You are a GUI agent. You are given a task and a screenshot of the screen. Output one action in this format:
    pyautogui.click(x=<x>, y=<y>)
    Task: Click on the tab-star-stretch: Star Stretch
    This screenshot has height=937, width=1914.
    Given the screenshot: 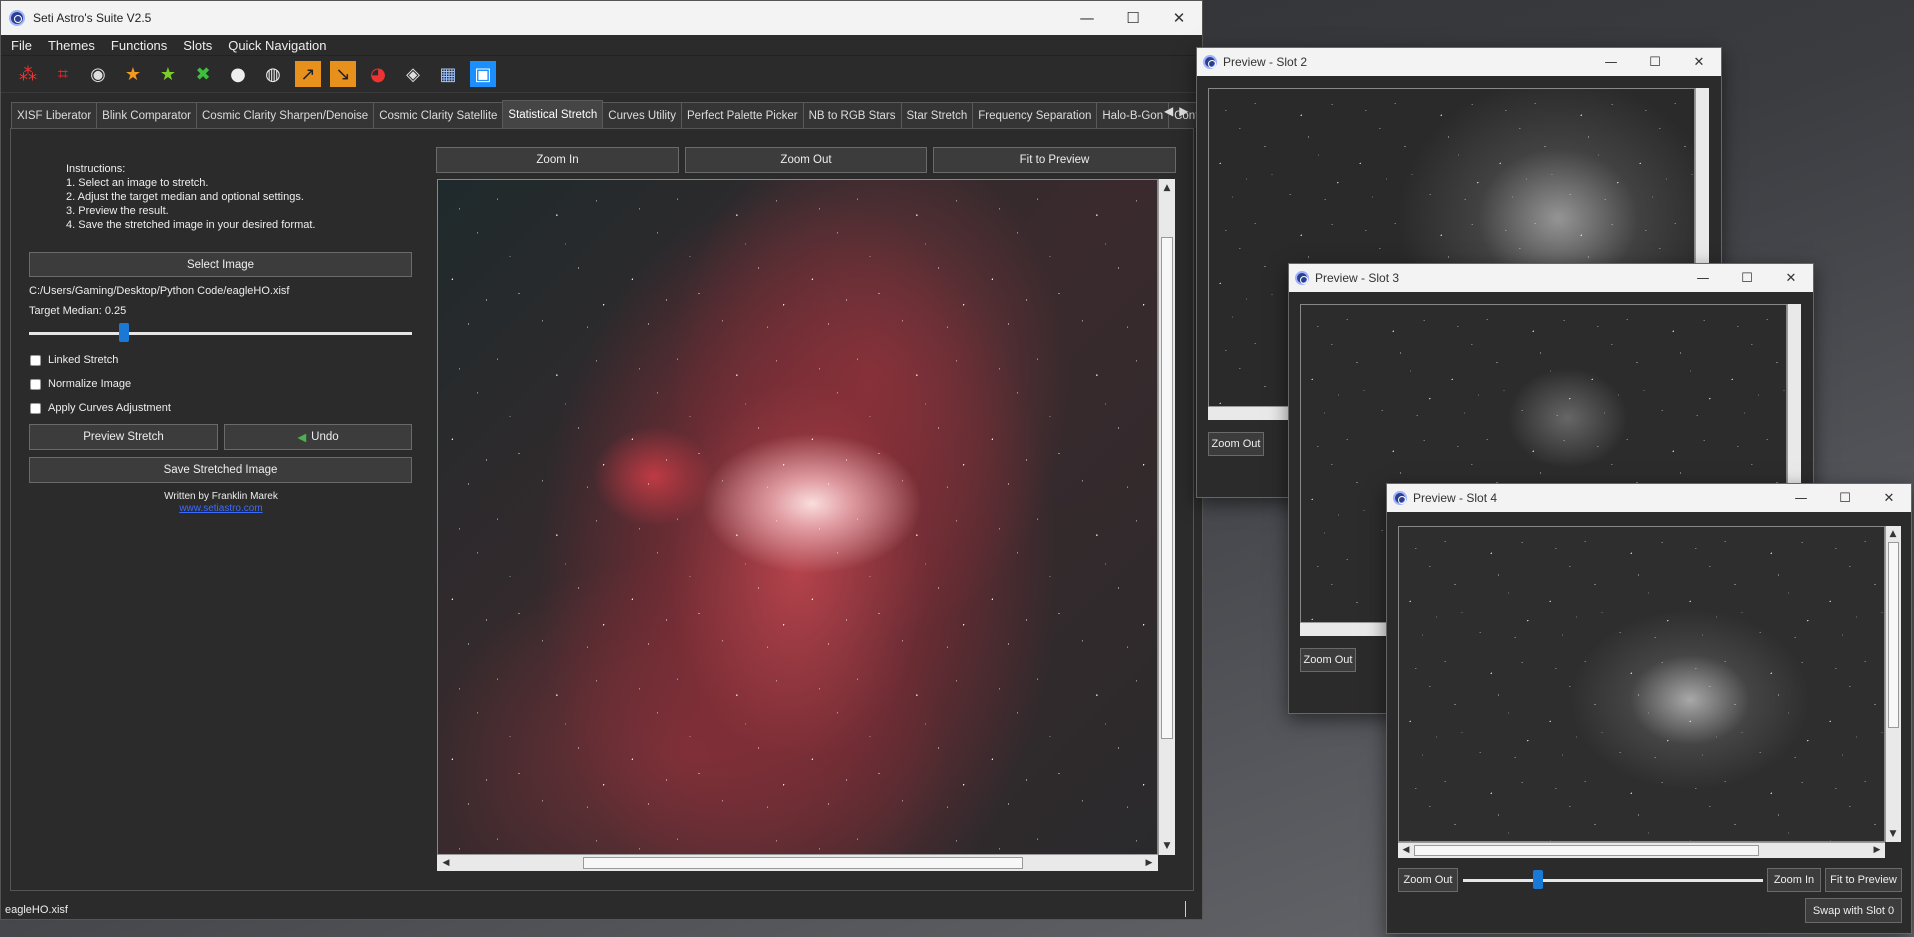 What is the action you would take?
    pyautogui.click(x=937, y=115)
    